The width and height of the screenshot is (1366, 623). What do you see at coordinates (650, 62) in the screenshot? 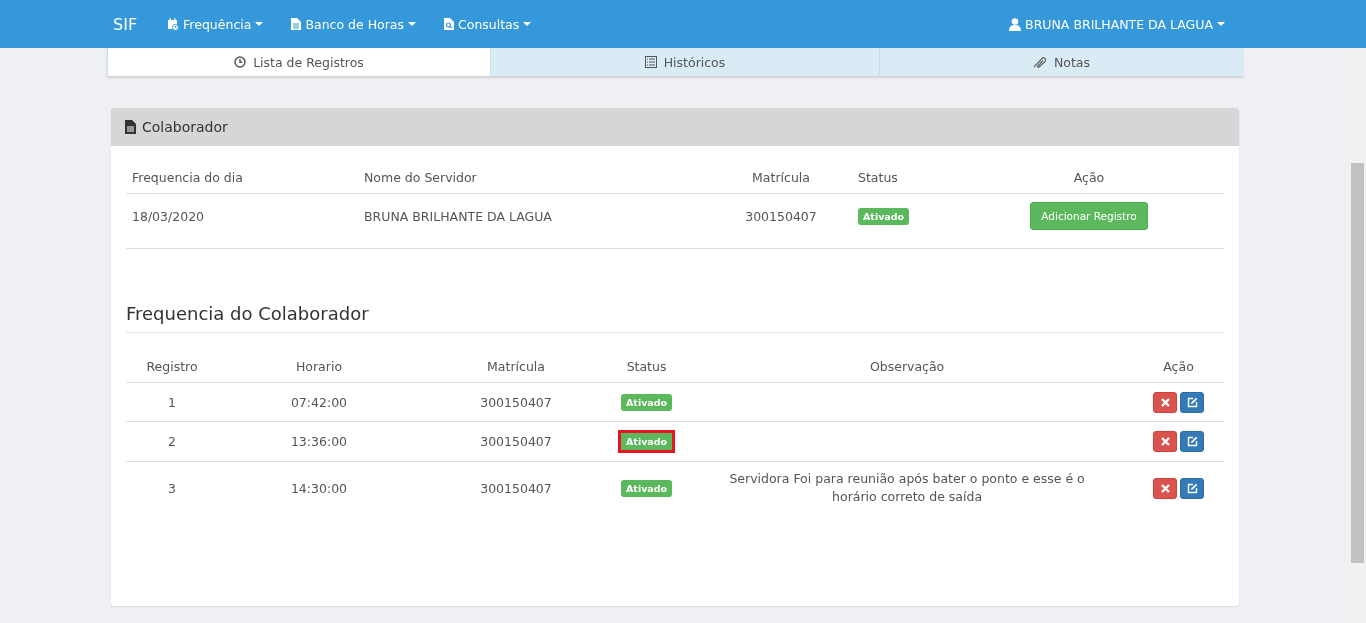
I see `list-icon` at bounding box center [650, 62].